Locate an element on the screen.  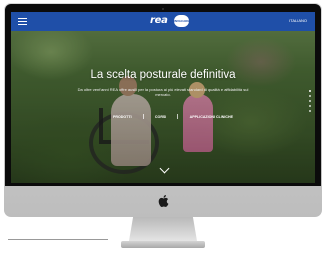
hamburger-menu-icon is located at coordinates (22, 21).